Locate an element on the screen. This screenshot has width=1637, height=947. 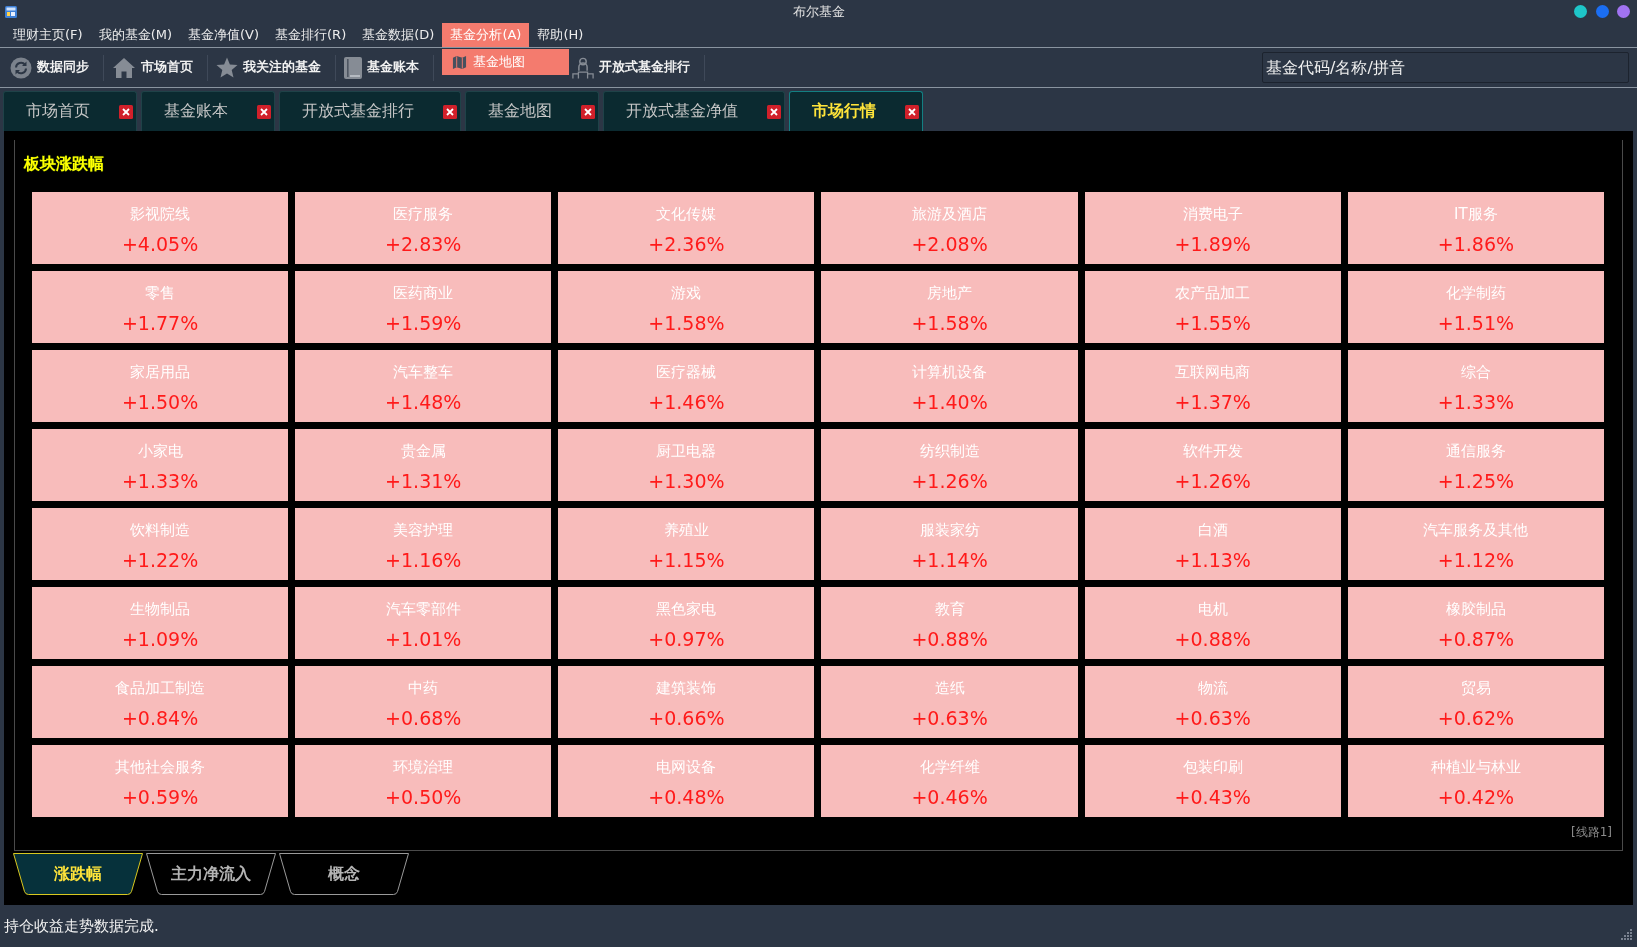
sector-name: 服装家纺 is located at coordinates (949, 530).